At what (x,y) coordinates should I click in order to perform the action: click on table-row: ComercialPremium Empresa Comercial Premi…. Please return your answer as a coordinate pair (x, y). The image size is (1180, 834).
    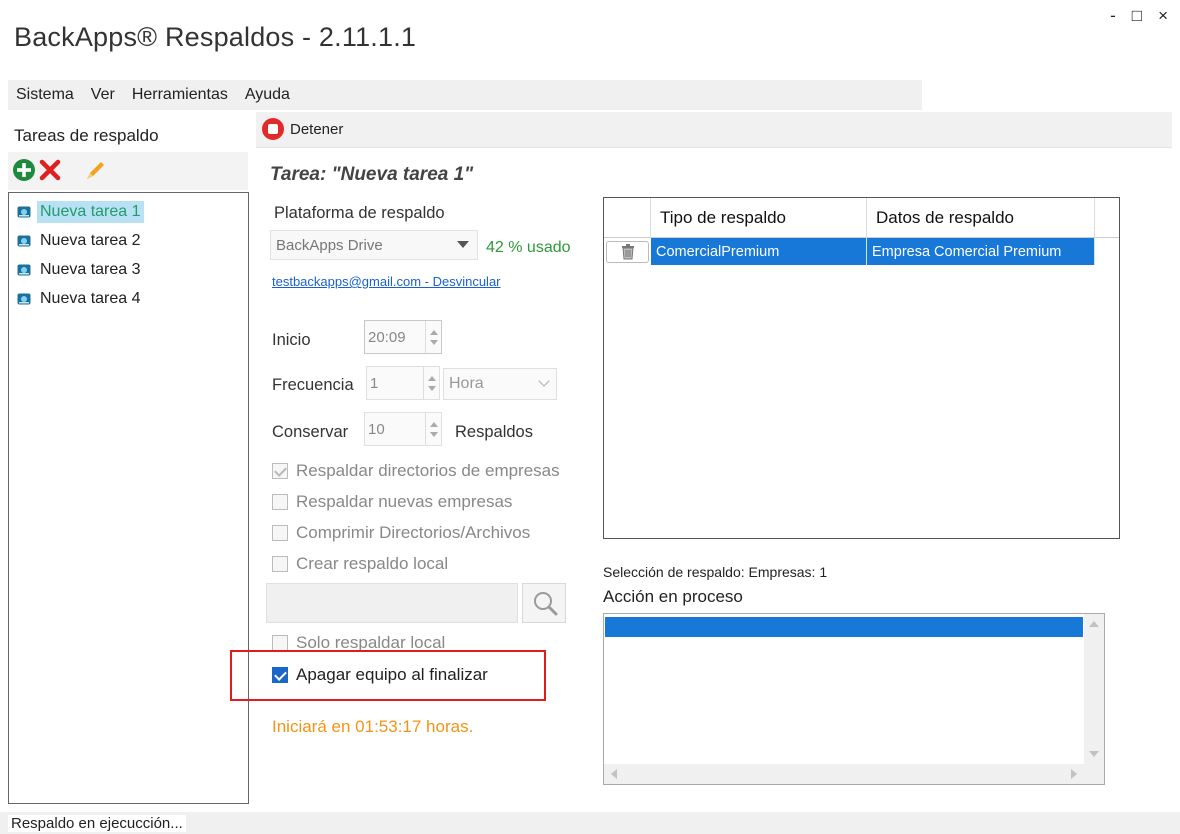
    Looking at the image, I should click on (861, 251).